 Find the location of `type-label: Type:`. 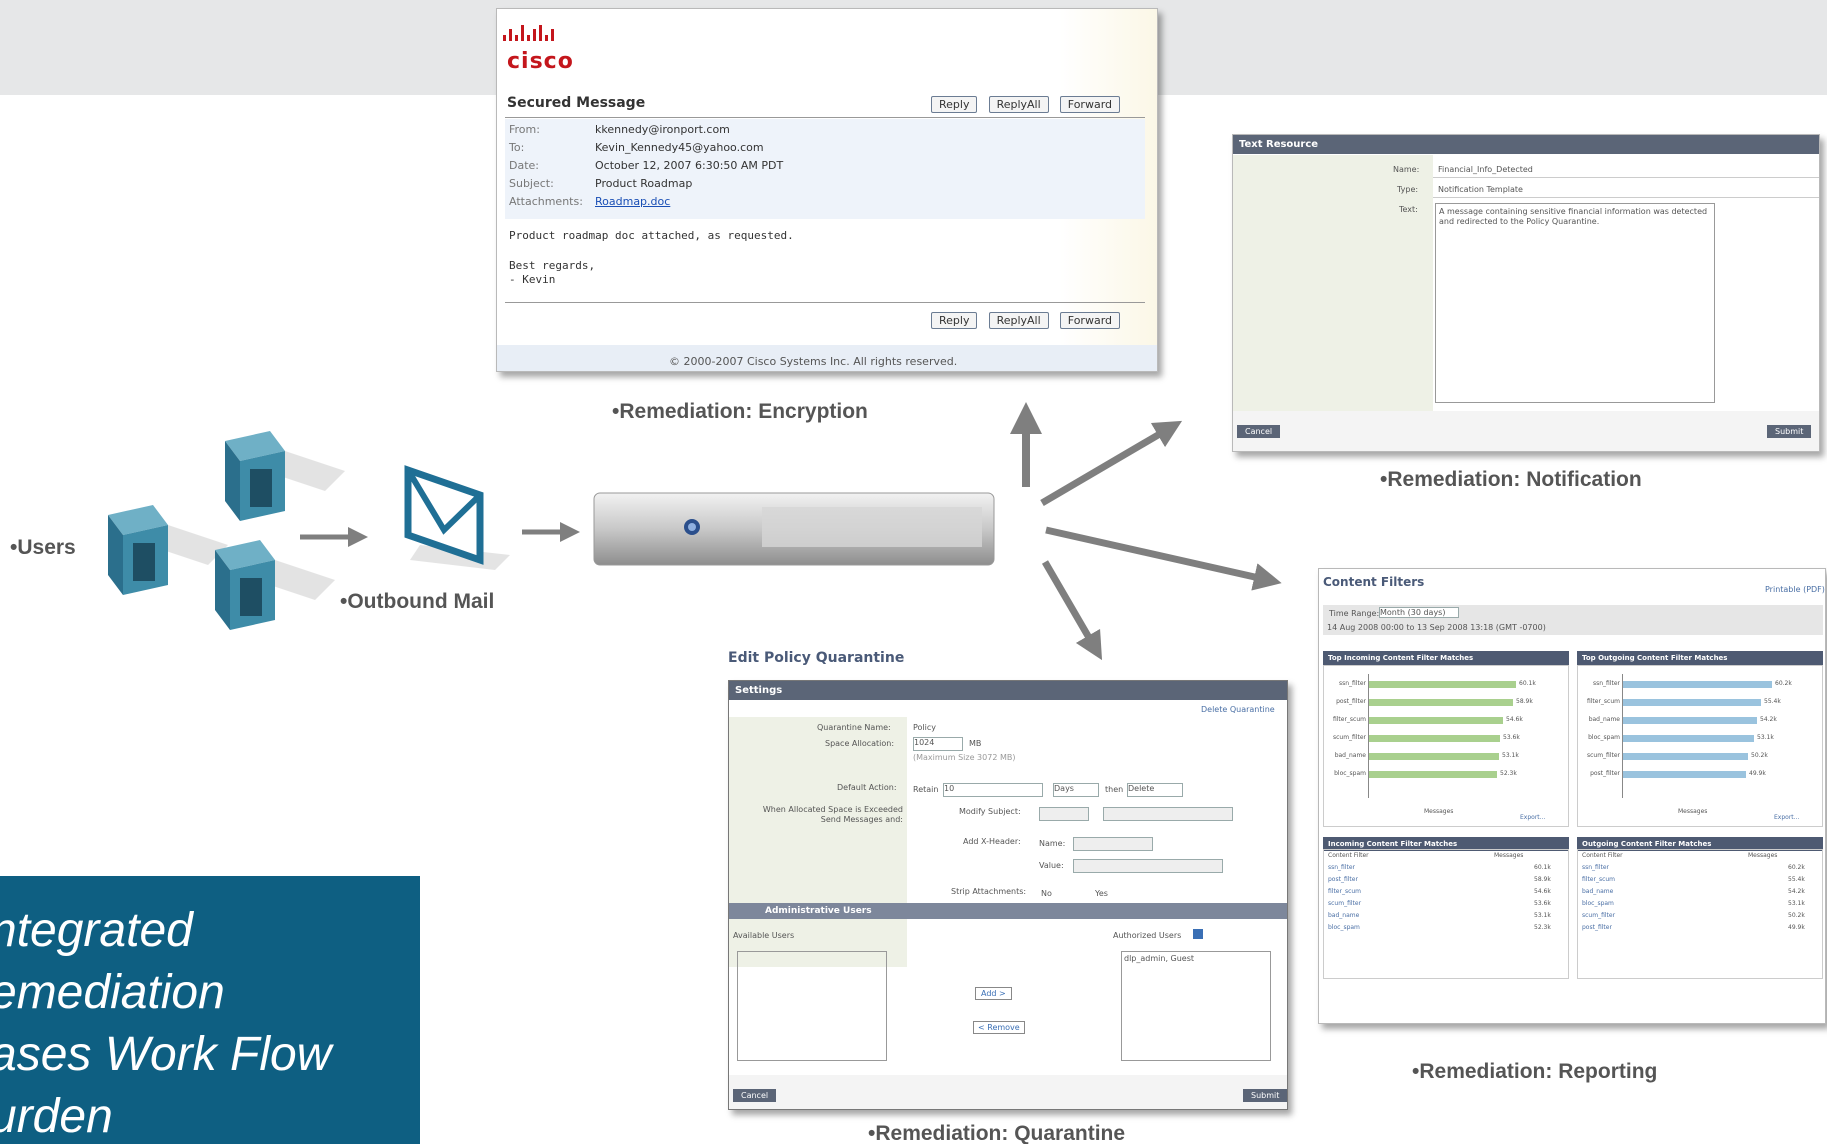

type-label: Type: is located at coordinates (1408, 189).